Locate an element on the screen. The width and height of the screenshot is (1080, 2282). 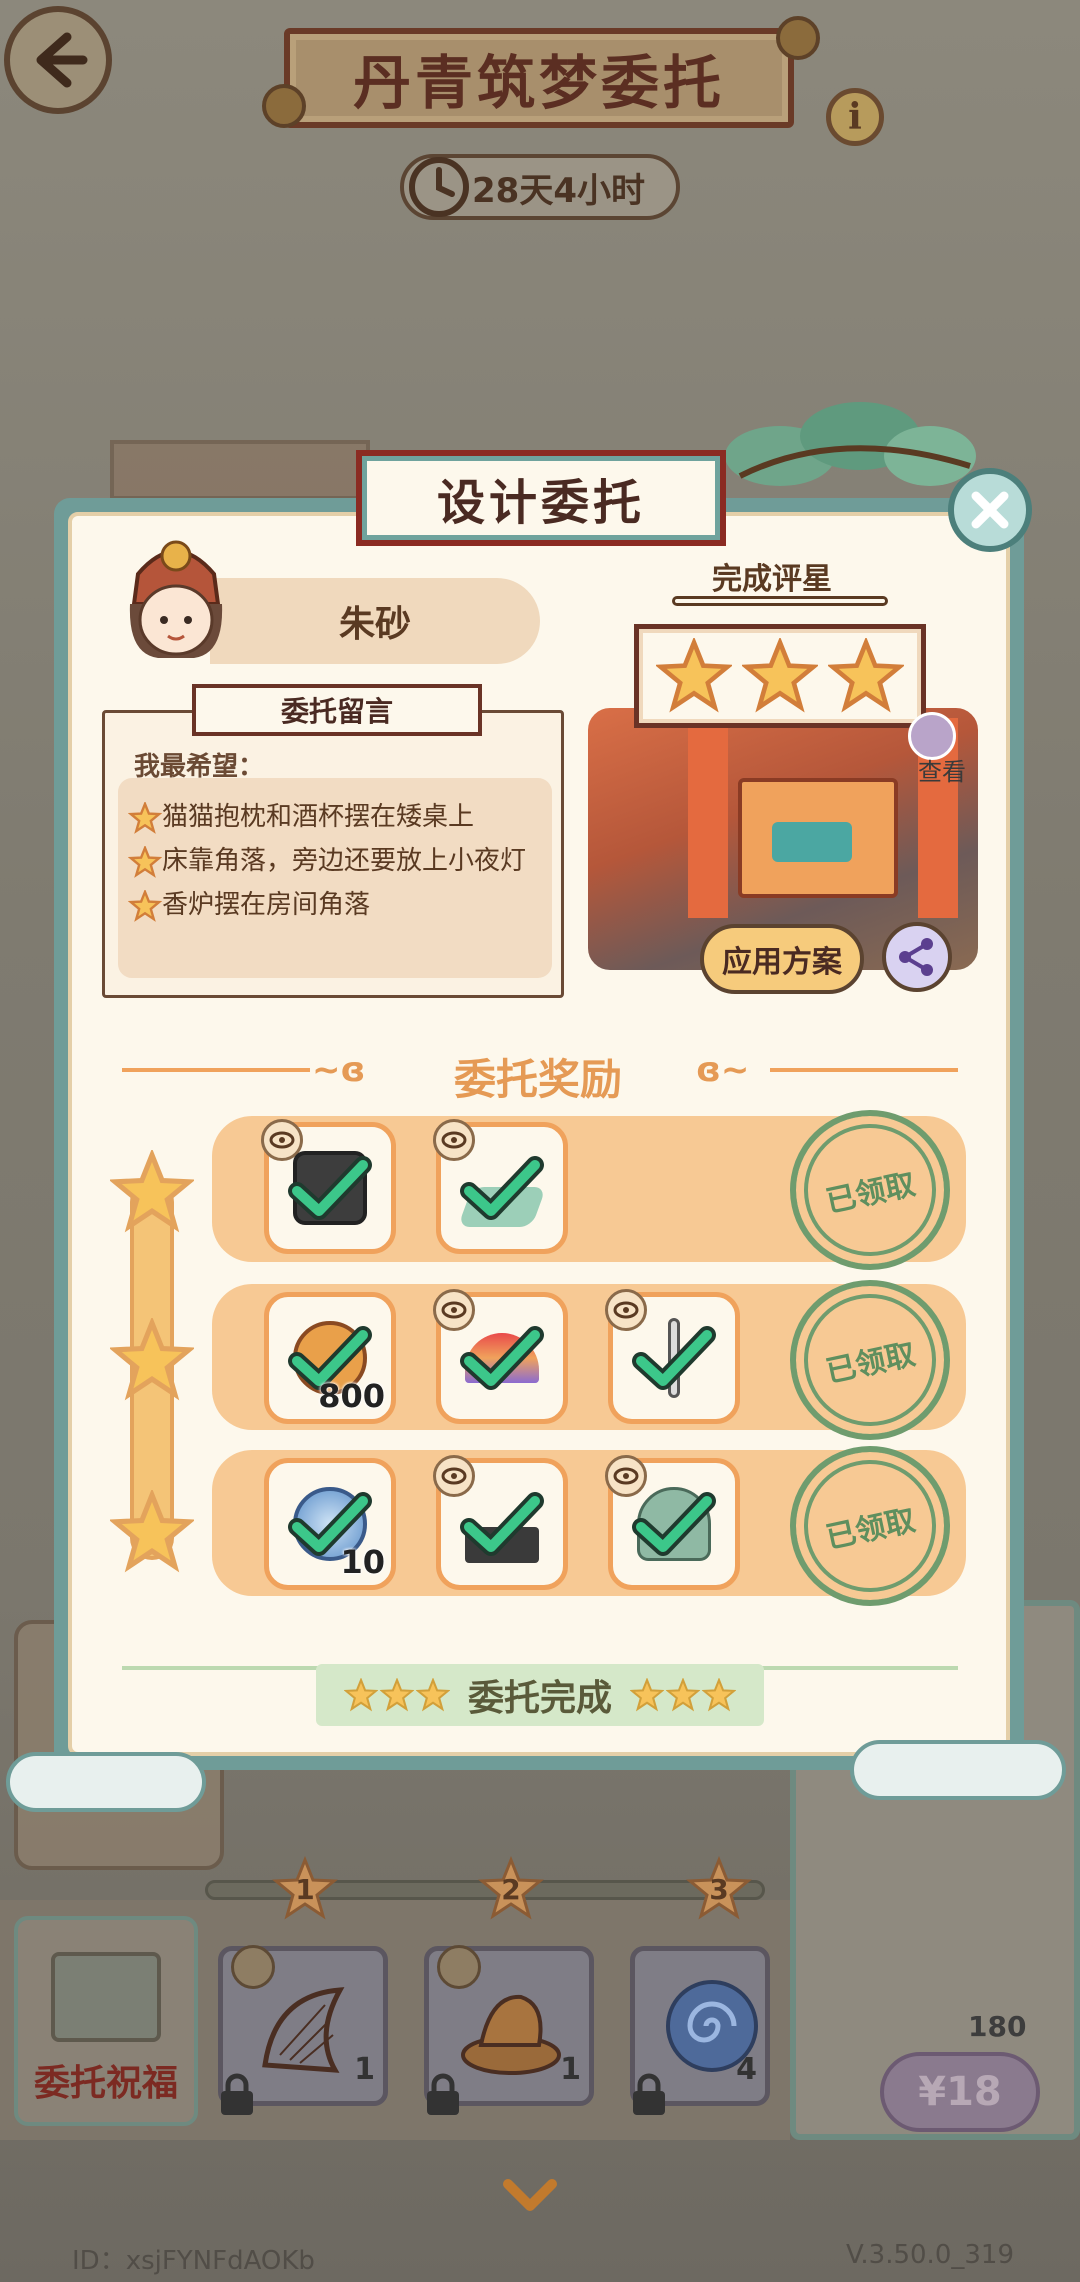
event-timer: 28天4小时 is located at coordinates (540, 187).